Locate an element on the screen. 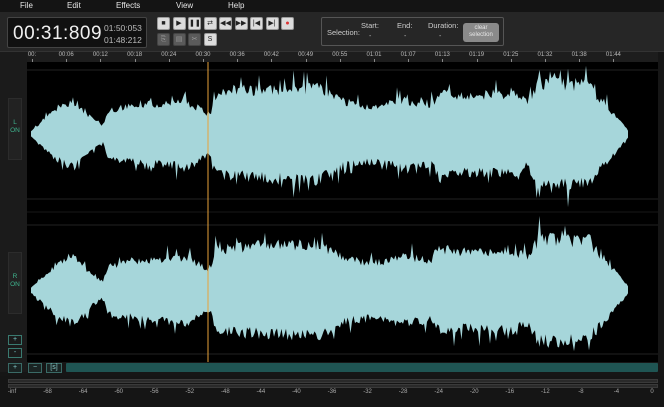 This screenshot has width=664, height=407. silence-icon: S is located at coordinates (210, 39).